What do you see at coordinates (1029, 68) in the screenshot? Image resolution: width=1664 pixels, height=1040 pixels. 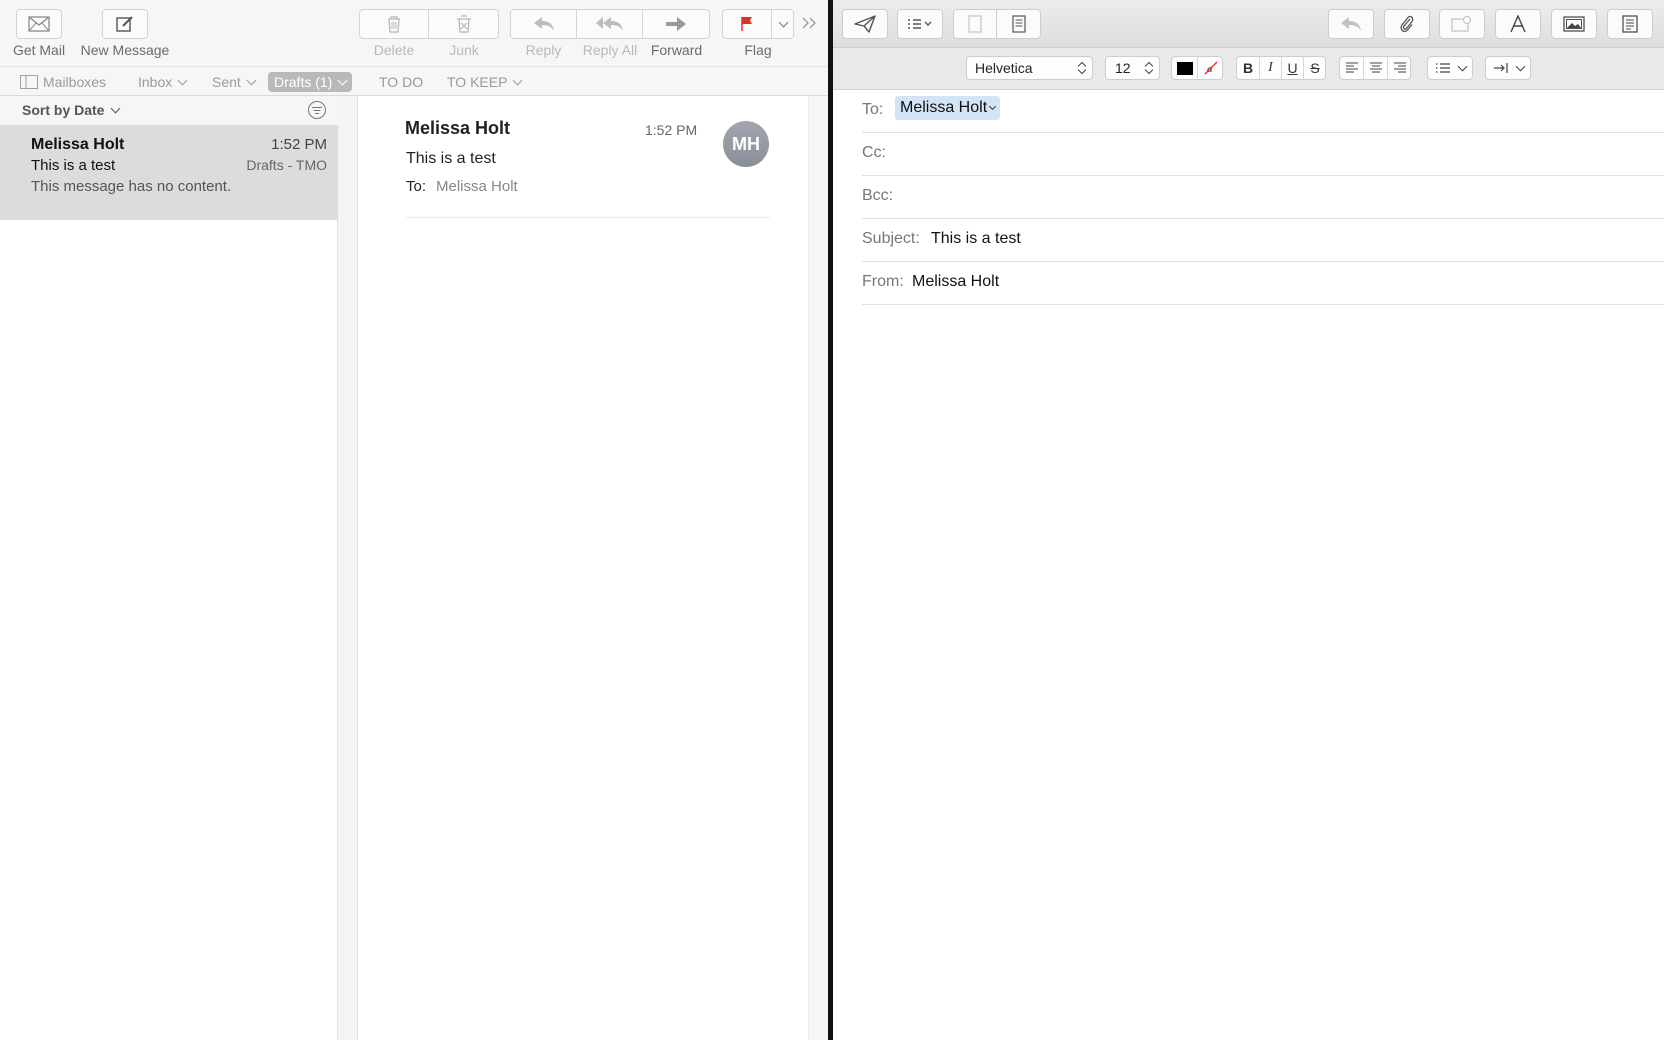 I see `font-family-select: Helvetica` at bounding box center [1029, 68].